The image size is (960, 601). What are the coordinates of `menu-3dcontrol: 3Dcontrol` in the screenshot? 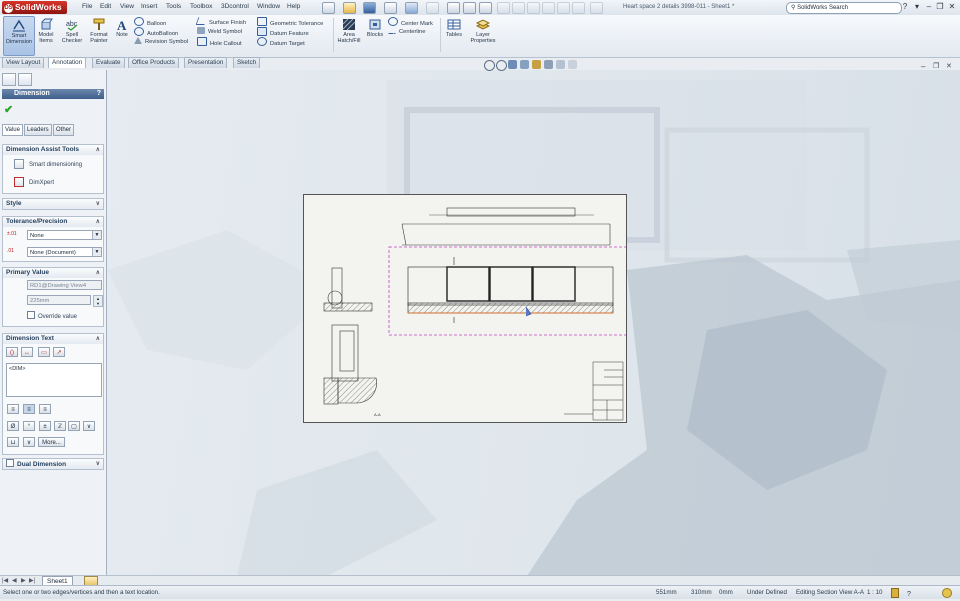 It's located at (235, 6).